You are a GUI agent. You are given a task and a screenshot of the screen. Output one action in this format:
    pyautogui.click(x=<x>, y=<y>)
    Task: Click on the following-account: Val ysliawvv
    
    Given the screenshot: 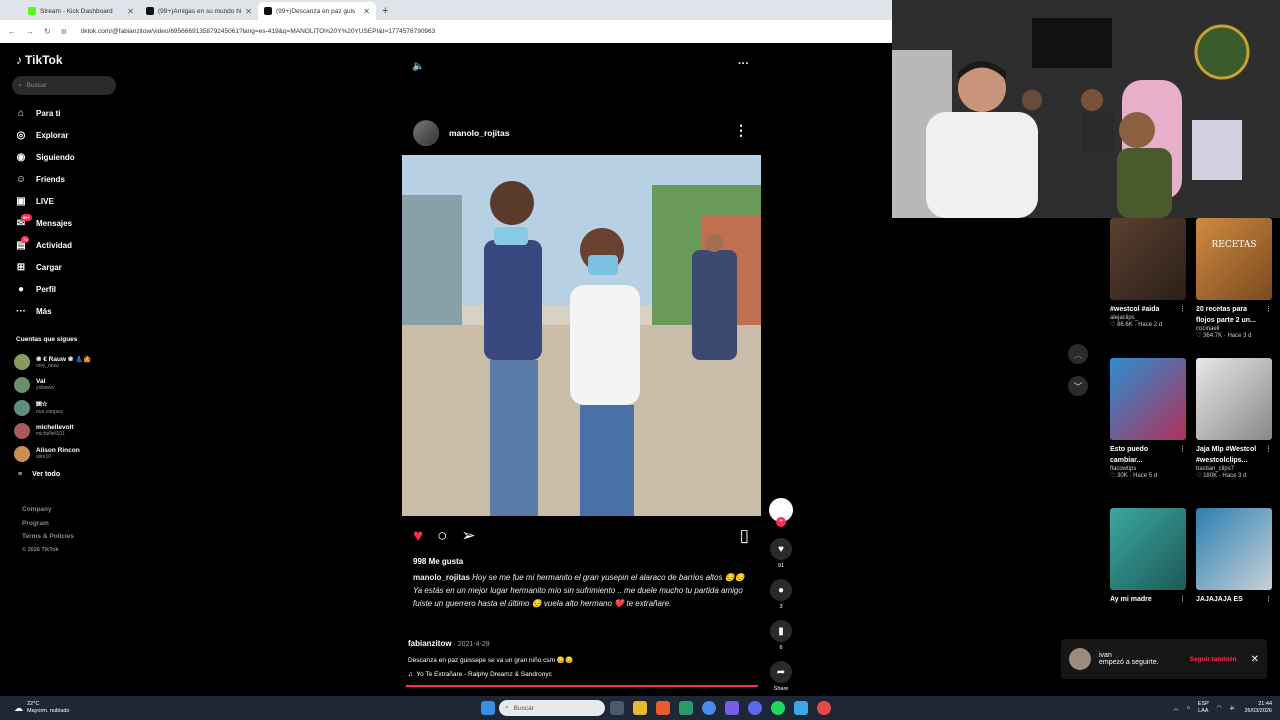 What is the action you would take?
    pyautogui.click(x=64, y=384)
    